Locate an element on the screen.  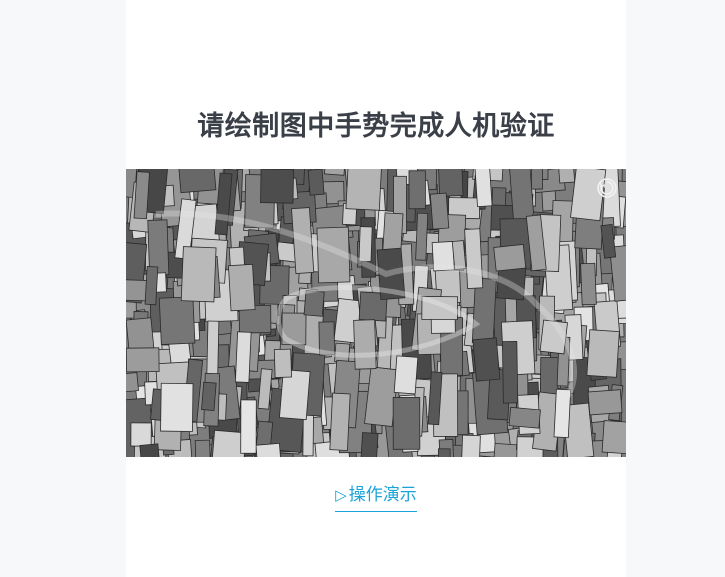
play-icon: ▷ is located at coordinates (341, 495).